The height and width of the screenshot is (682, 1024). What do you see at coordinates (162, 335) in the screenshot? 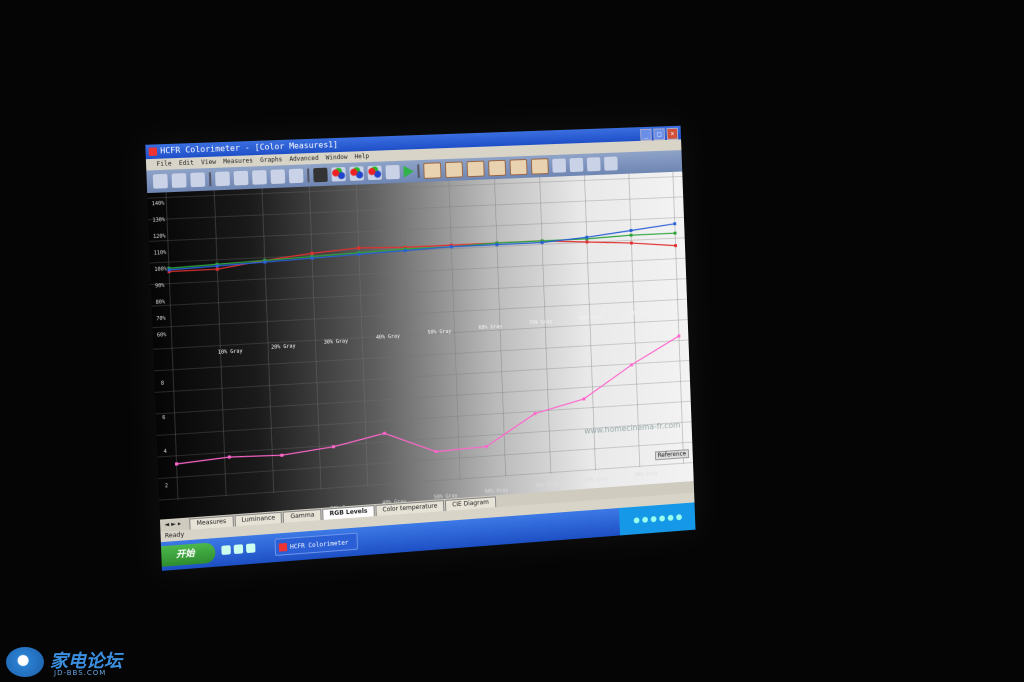
I see `y-tick-label: 60%` at bounding box center [162, 335].